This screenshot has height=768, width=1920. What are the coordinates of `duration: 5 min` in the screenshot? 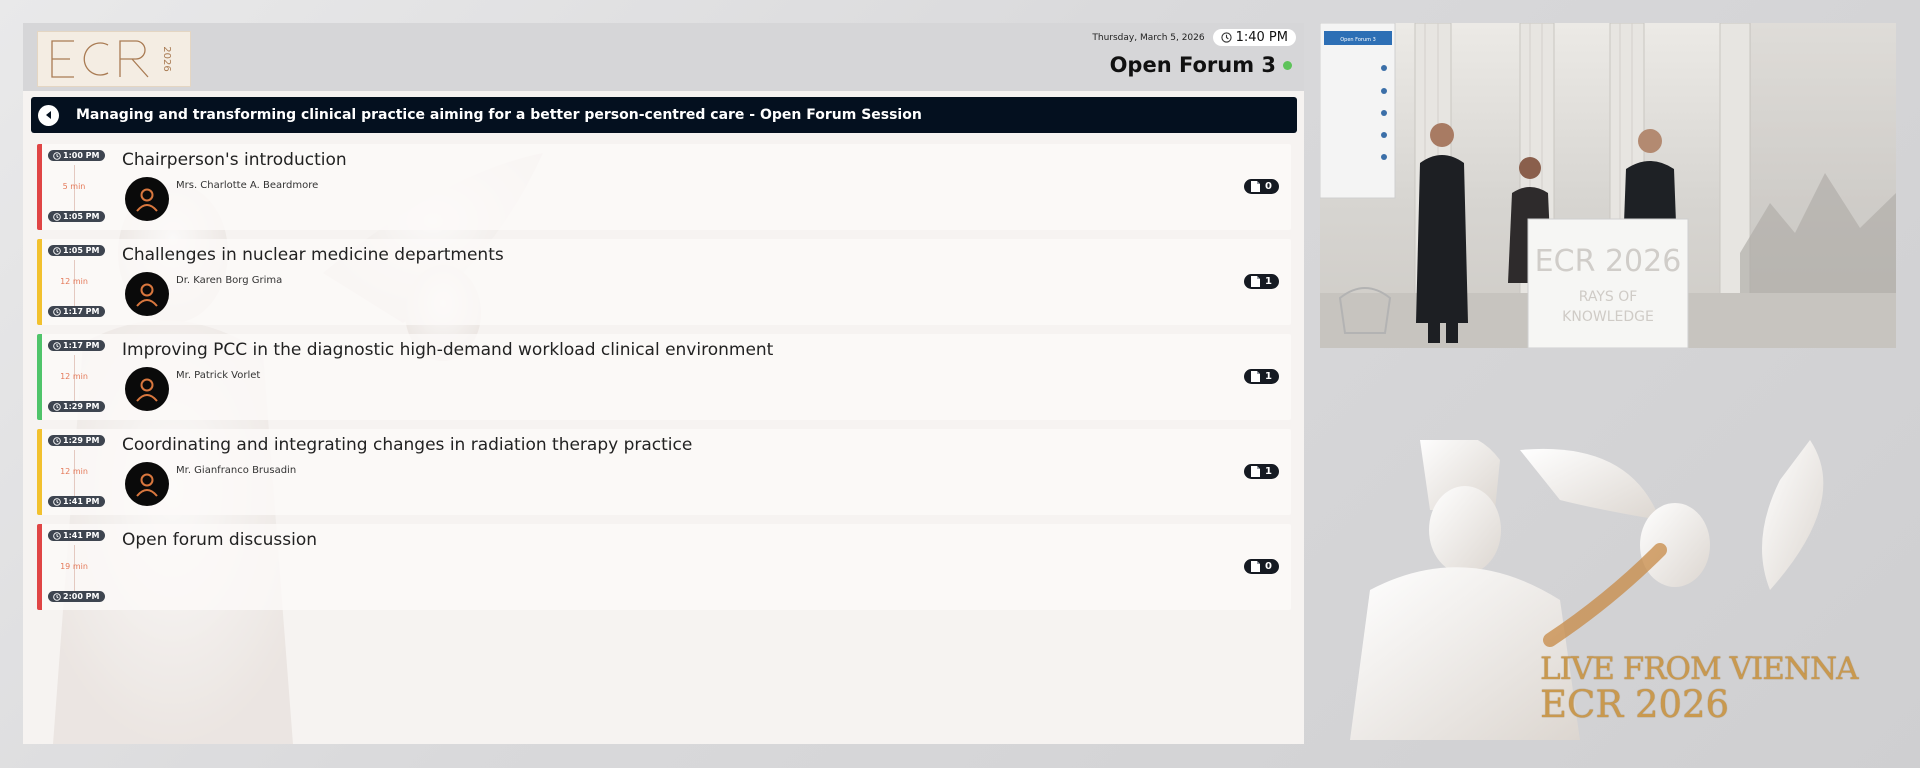 It's located at (74, 186).